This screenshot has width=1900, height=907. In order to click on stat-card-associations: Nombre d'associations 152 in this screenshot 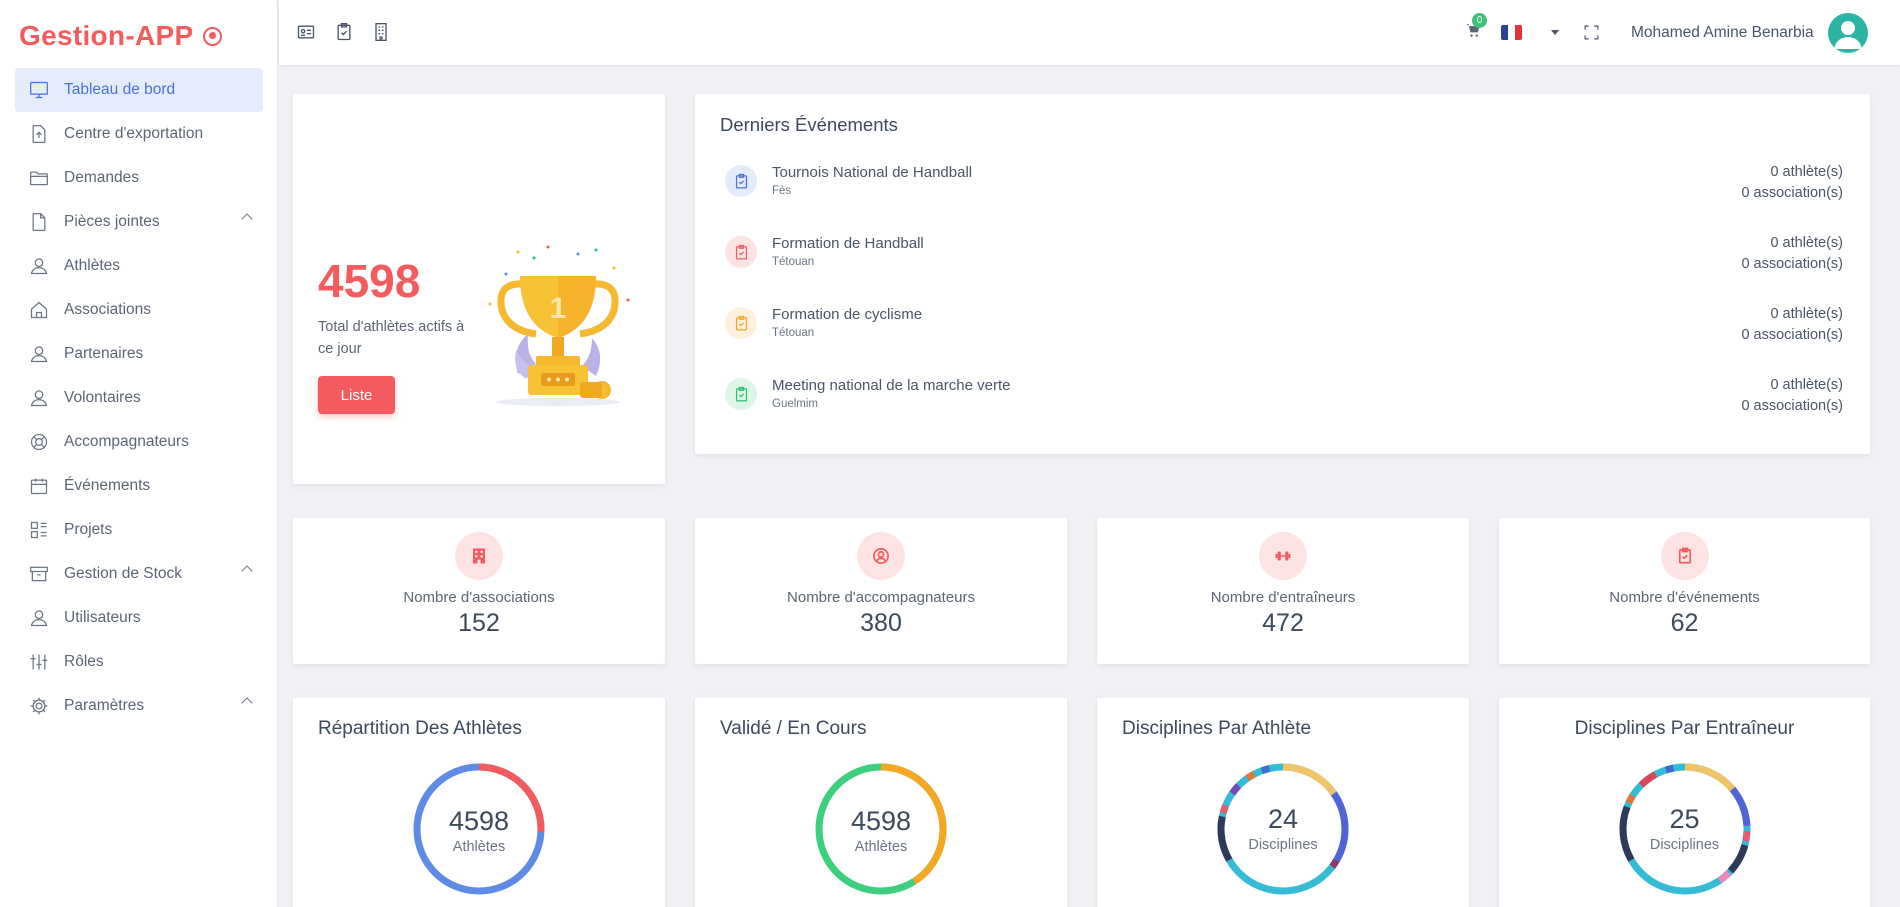, I will do `click(479, 591)`.